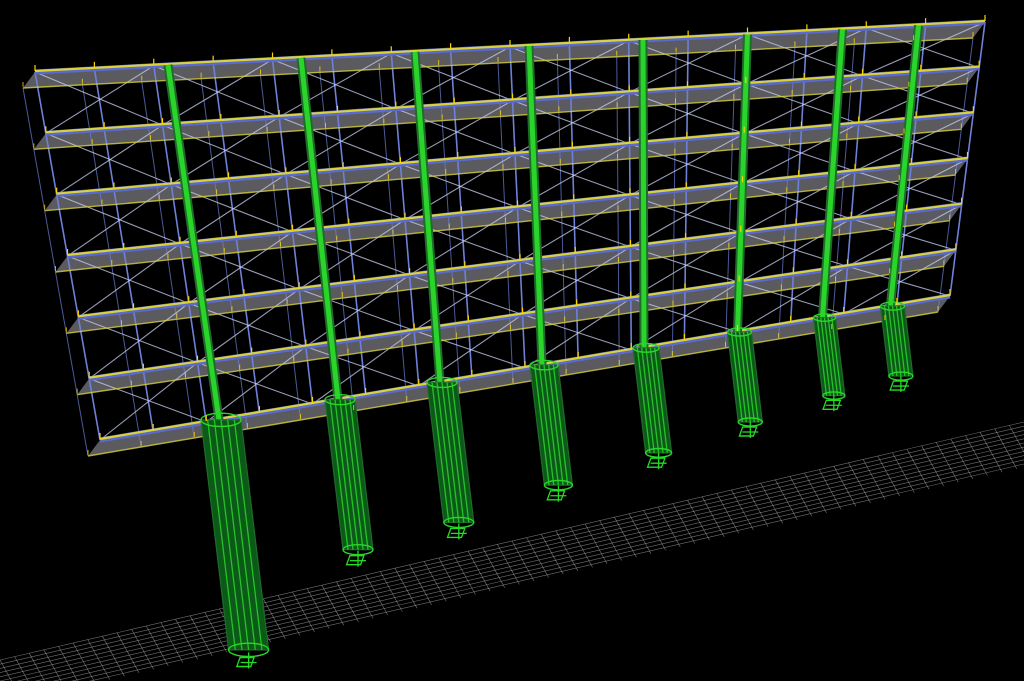  I want to click on grid-line, so click(52, 665).